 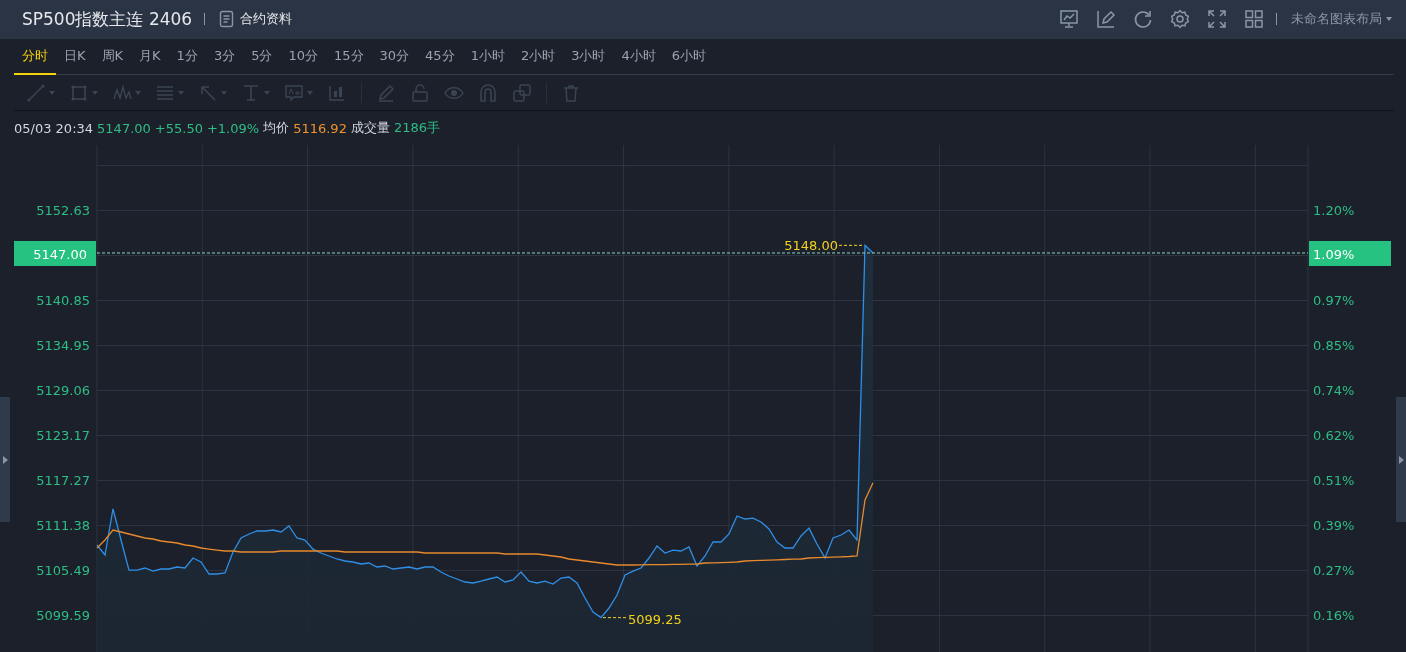 What do you see at coordinates (55, 253) in the screenshot?
I see `last-price-badge: 5147.00` at bounding box center [55, 253].